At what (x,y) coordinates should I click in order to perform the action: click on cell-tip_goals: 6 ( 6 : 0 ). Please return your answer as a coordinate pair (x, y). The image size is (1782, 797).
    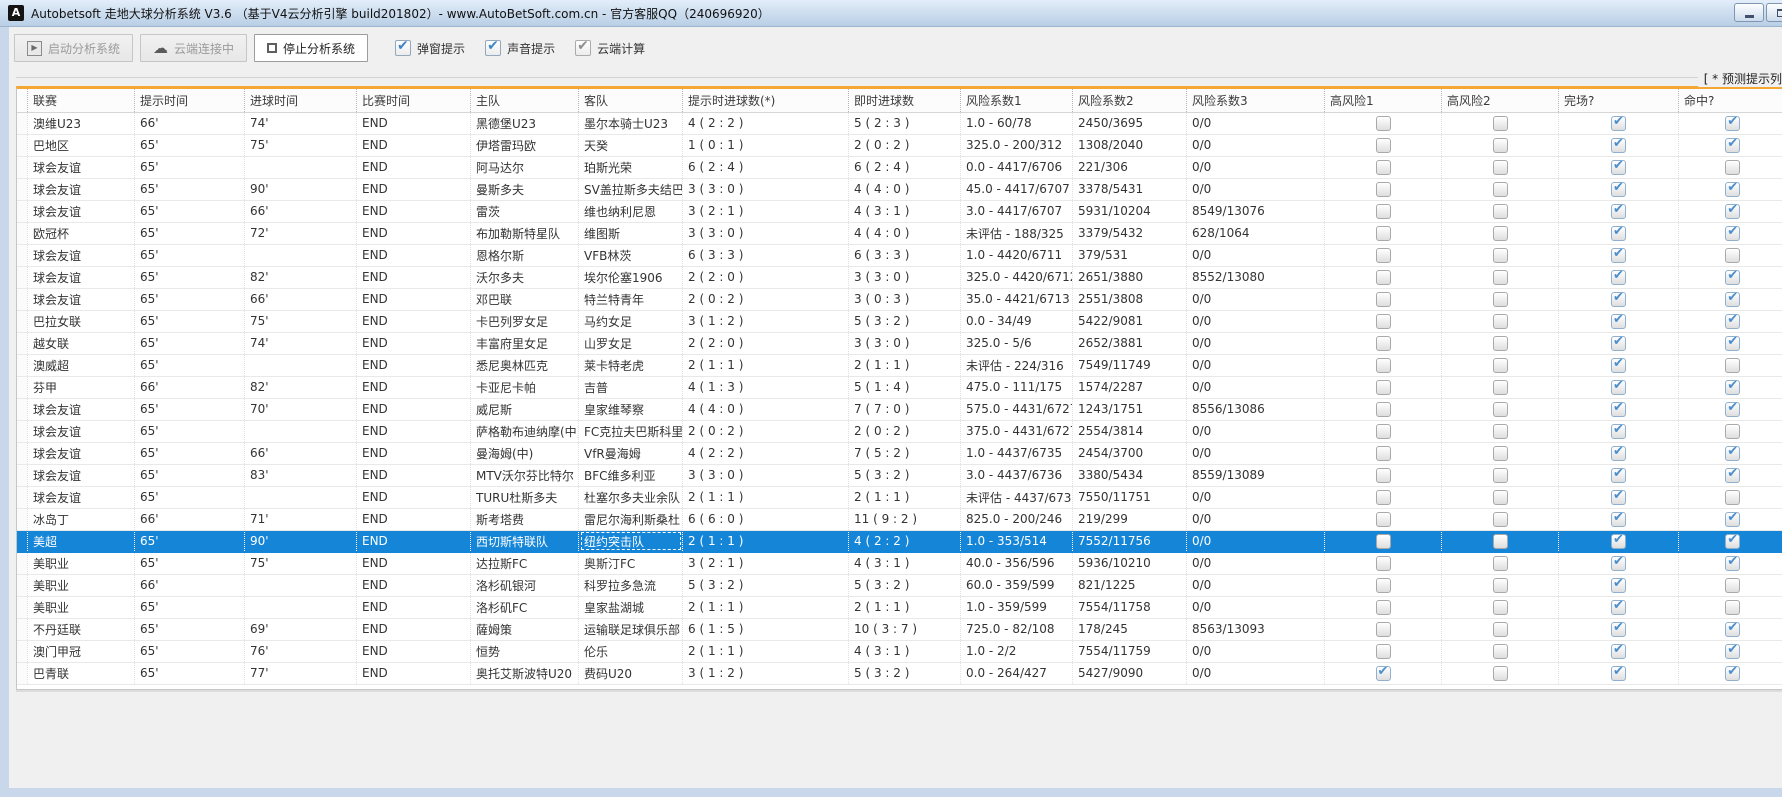
    Looking at the image, I should click on (765, 519).